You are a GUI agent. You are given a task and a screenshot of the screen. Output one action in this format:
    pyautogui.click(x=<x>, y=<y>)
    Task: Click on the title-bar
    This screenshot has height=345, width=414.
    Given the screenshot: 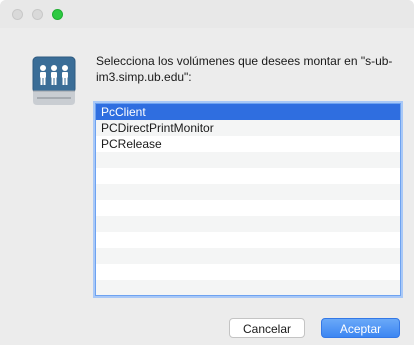 What is the action you would take?
    pyautogui.click(x=207, y=14)
    